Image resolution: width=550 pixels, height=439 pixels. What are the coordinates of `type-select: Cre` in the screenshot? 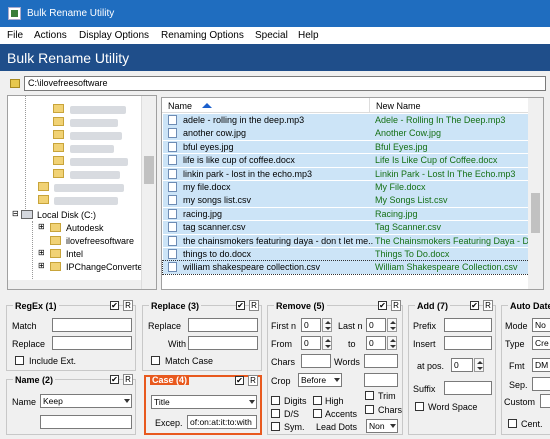 It's located at (541, 343).